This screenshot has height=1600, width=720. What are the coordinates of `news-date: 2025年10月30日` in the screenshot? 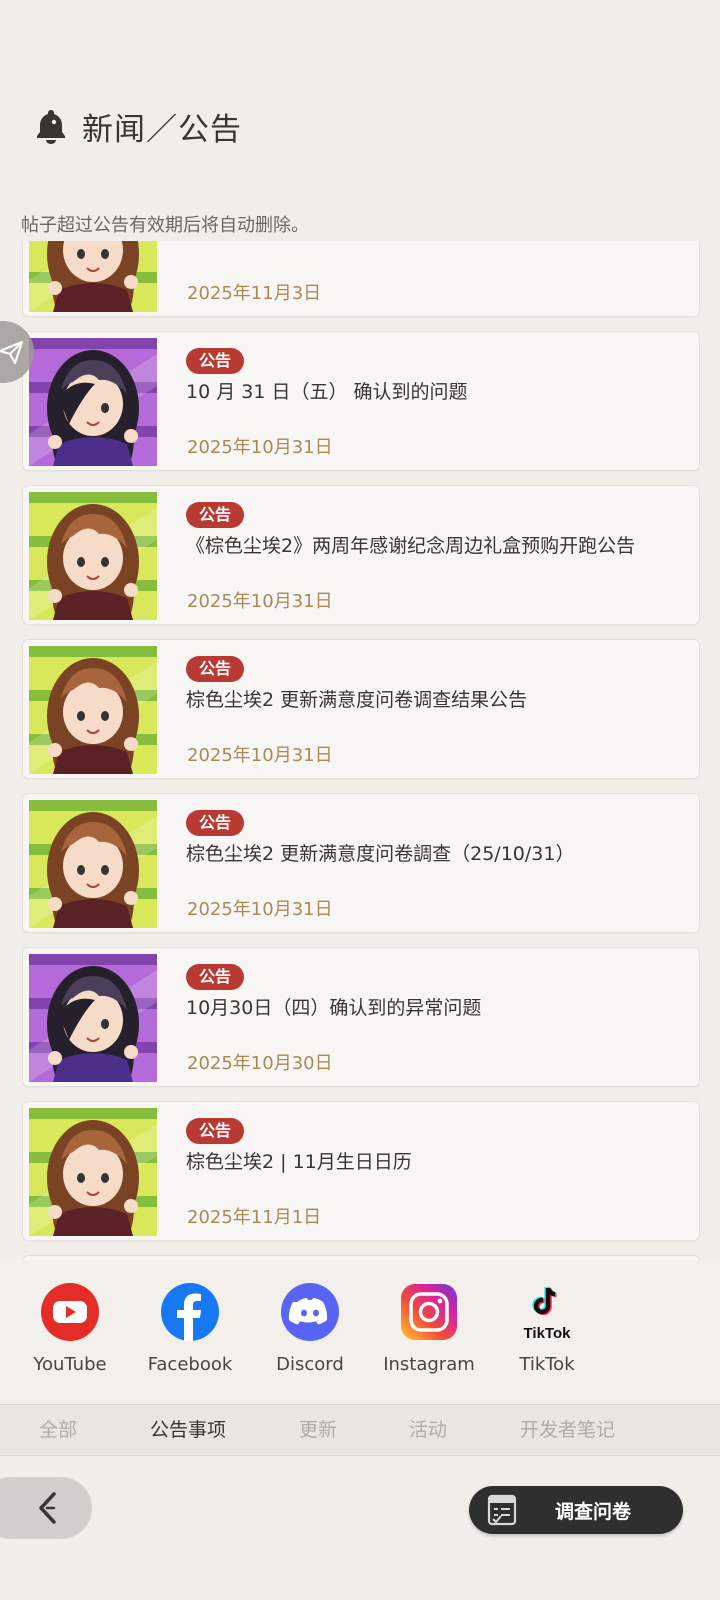 It's located at (260, 1063).